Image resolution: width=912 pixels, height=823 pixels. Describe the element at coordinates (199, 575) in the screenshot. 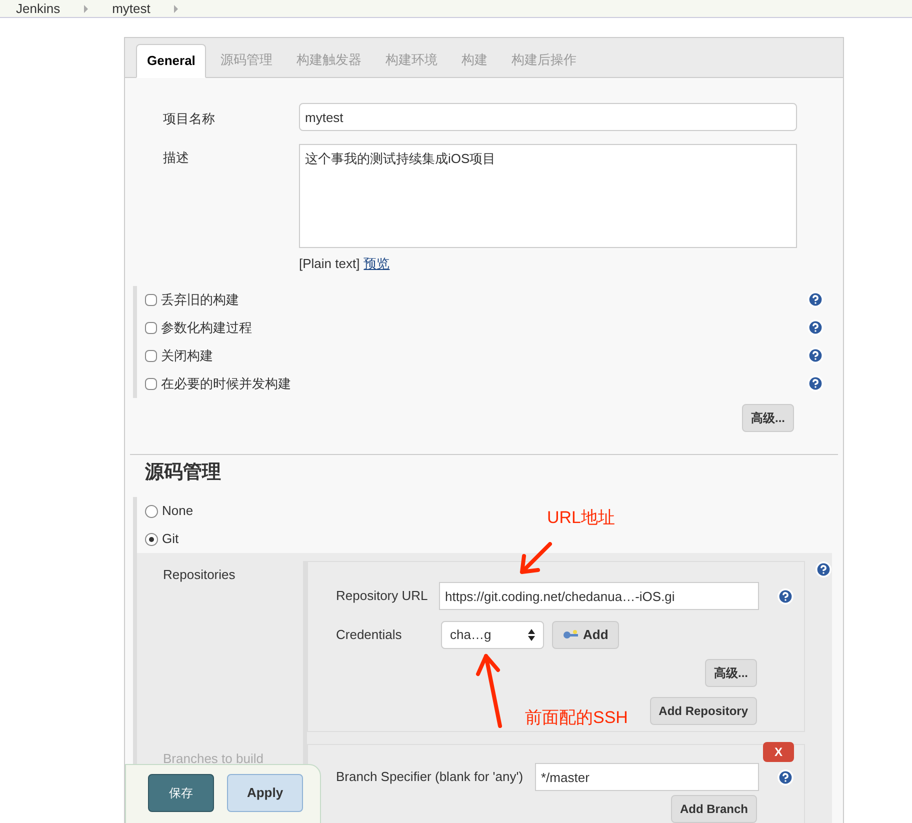

I see `field-label: Repositories` at that location.